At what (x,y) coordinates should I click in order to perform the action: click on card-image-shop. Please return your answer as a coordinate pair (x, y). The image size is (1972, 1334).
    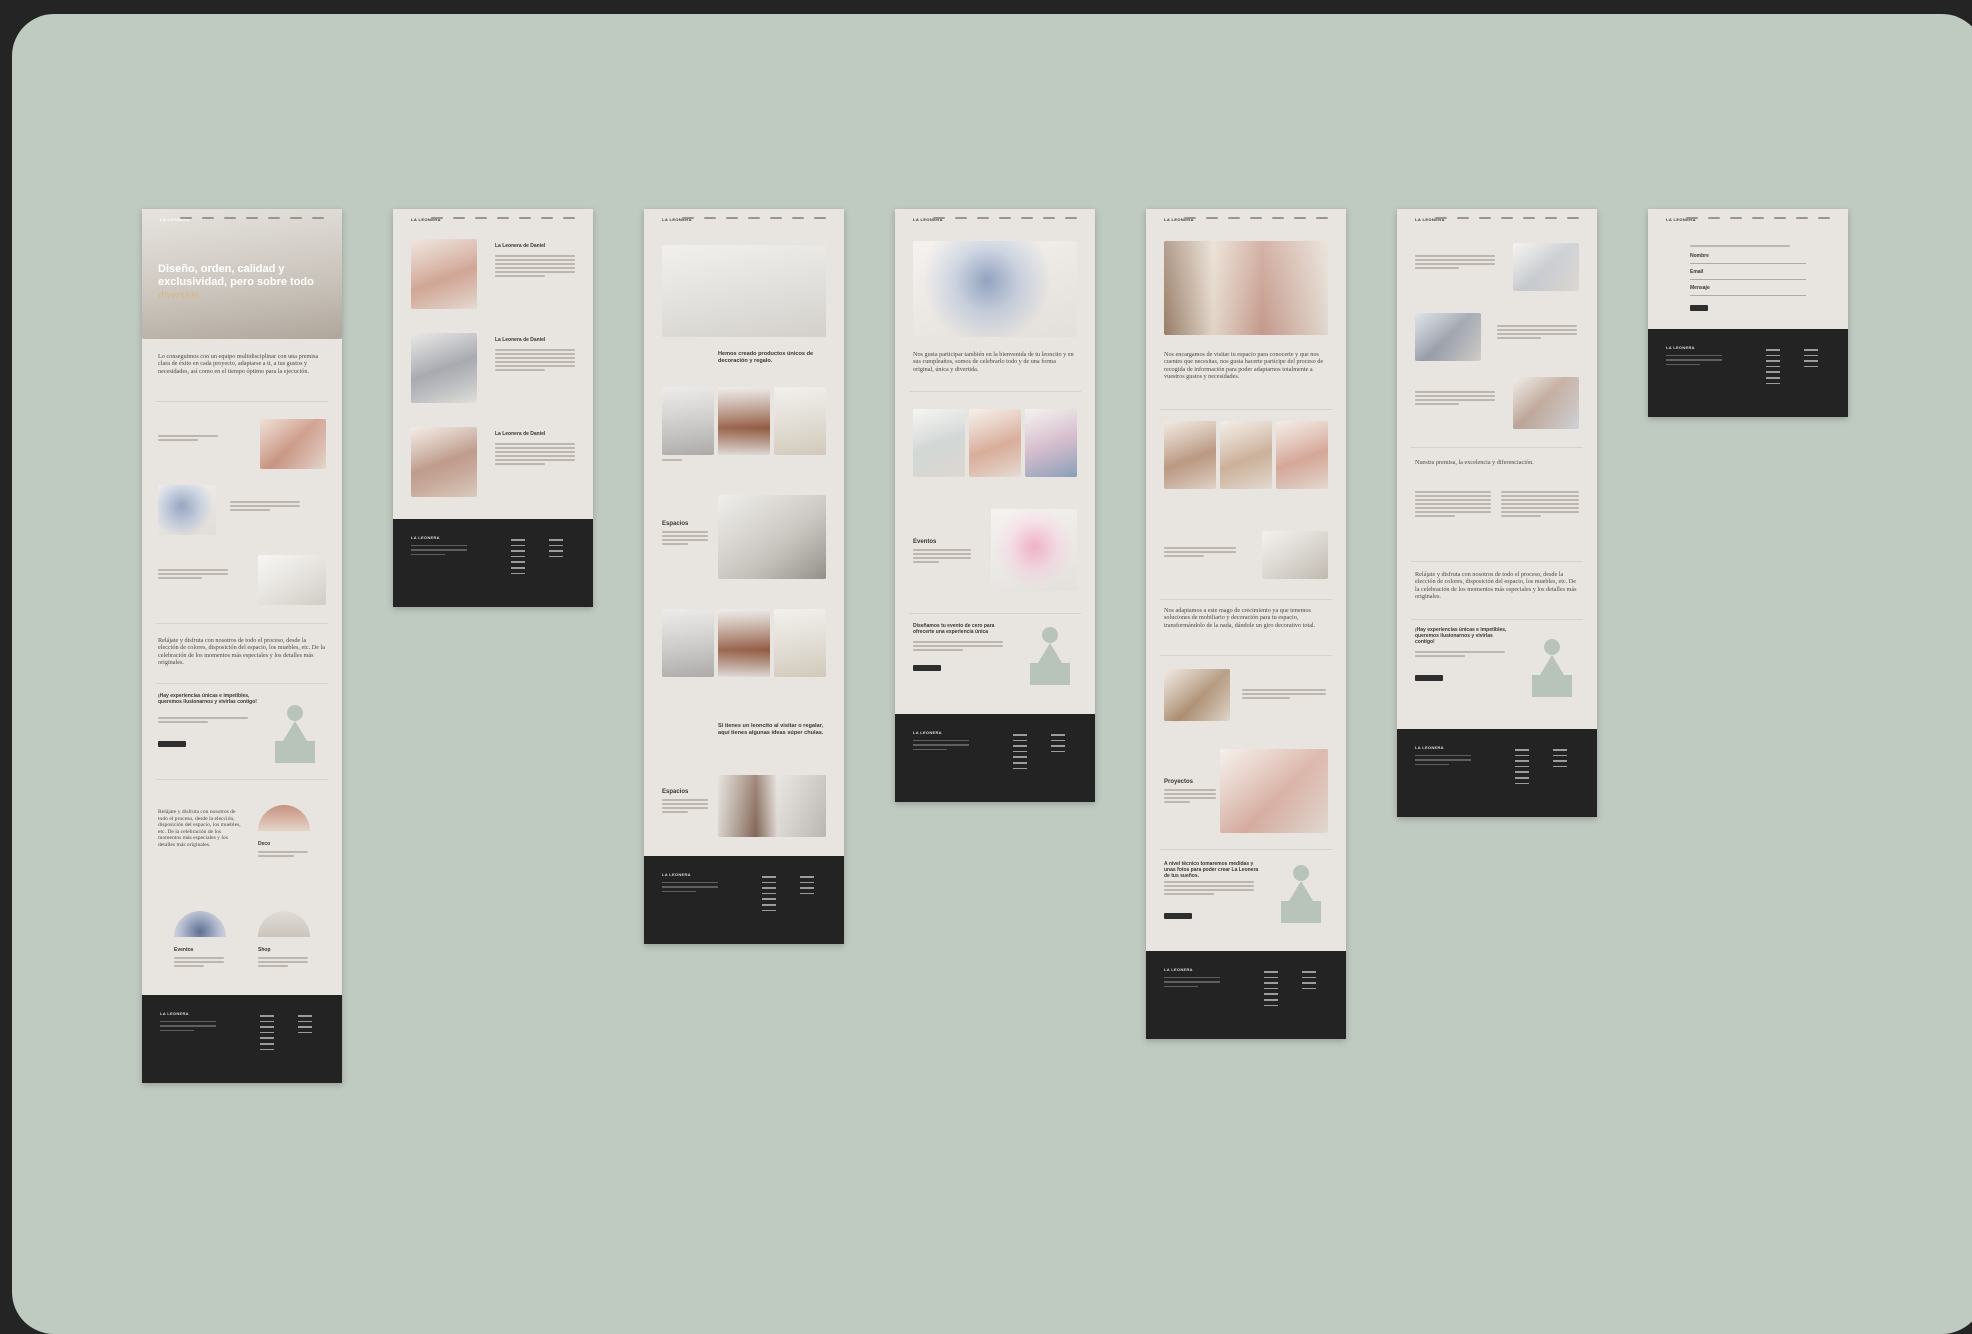
    Looking at the image, I should click on (284, 924).